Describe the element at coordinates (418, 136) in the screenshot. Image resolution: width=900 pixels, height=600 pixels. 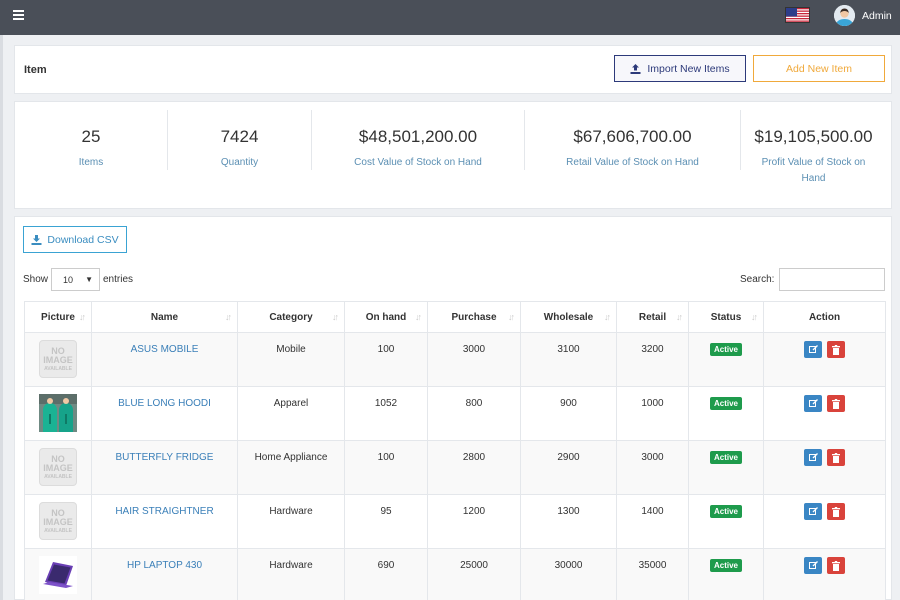
I see `stat-value: $48,501,200.00` at that location.